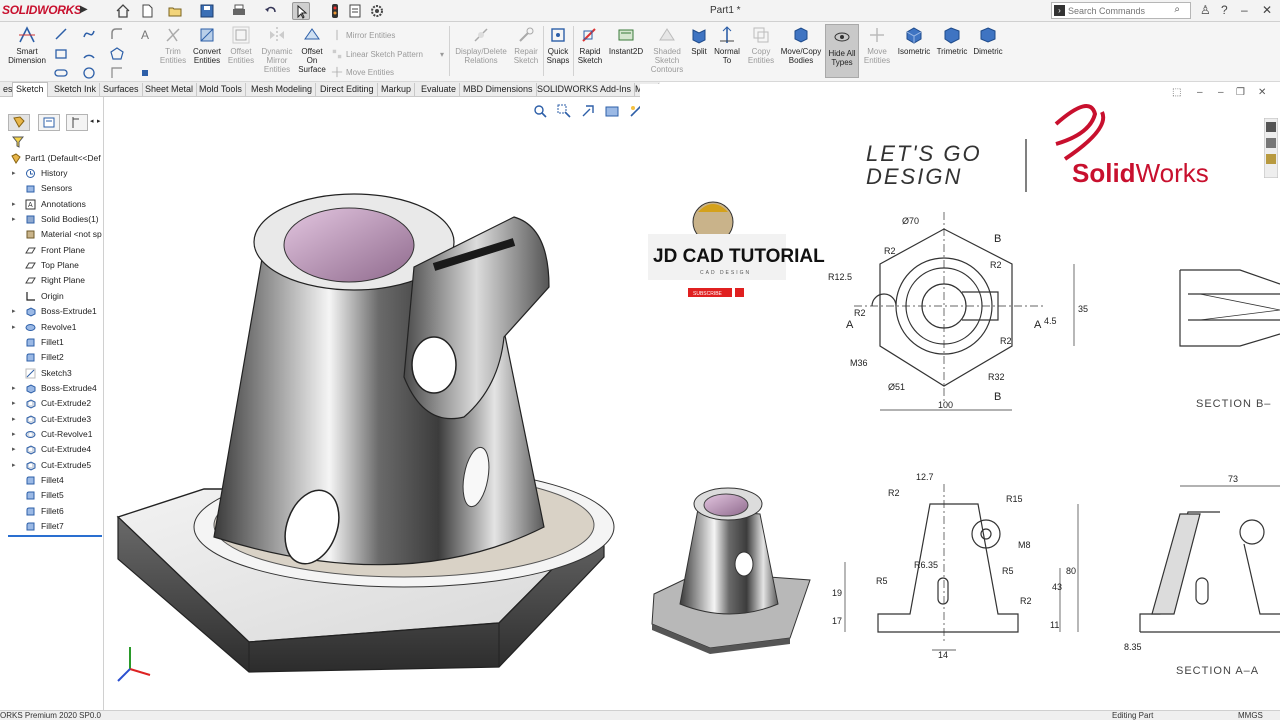 The width and height of the screenshot is (1280, 720). What do you see at coordinates (121, 90) in the screenshot?
I see `tab-surfaces: Surfaces` at bounding box center [121, 90].